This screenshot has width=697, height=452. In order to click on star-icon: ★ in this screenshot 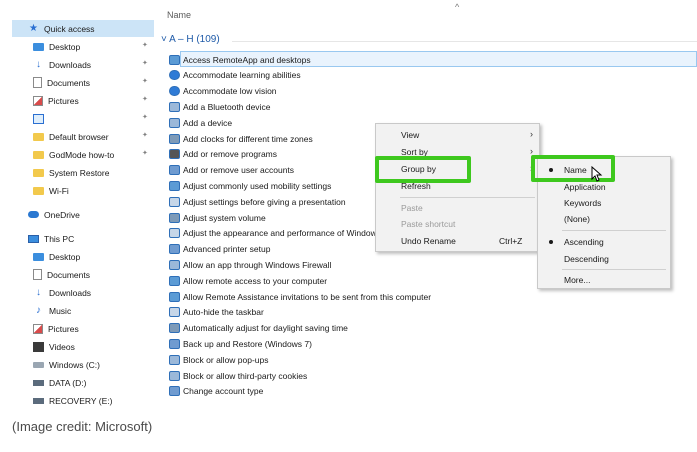, I will do `click(33, 28)`.